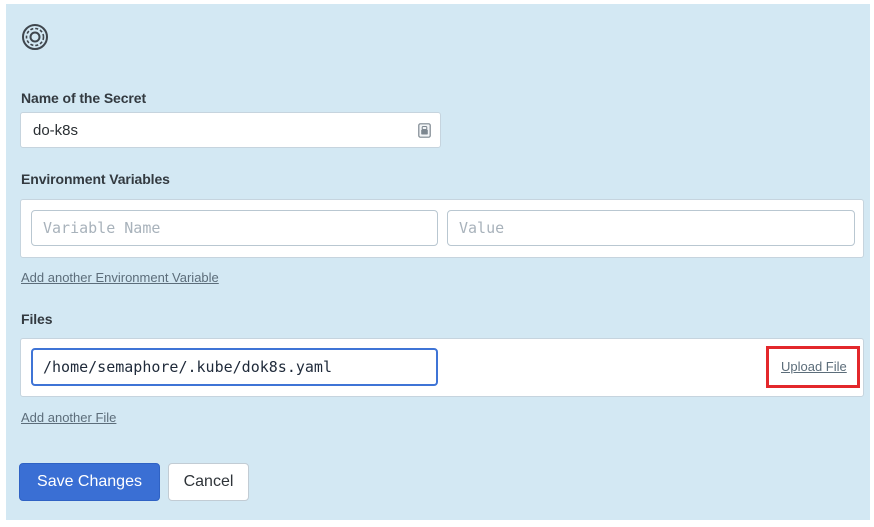 This screenshot has height=527, width=874. I want to click on add-env-var-link: Add another Environment Variable, so click(120, 277).